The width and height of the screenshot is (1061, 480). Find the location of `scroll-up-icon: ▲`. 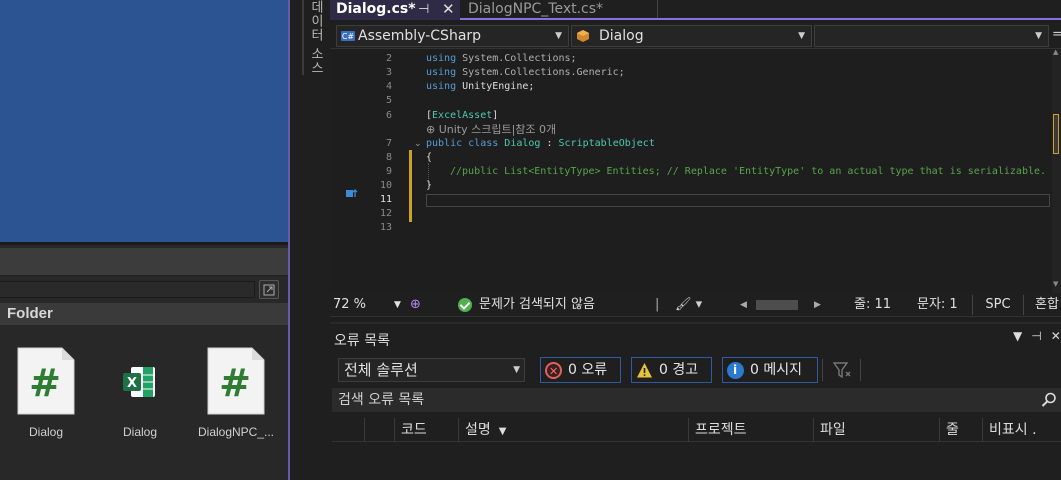

scroll-up-icon: ▲ is located at coordinates (1055, 52).